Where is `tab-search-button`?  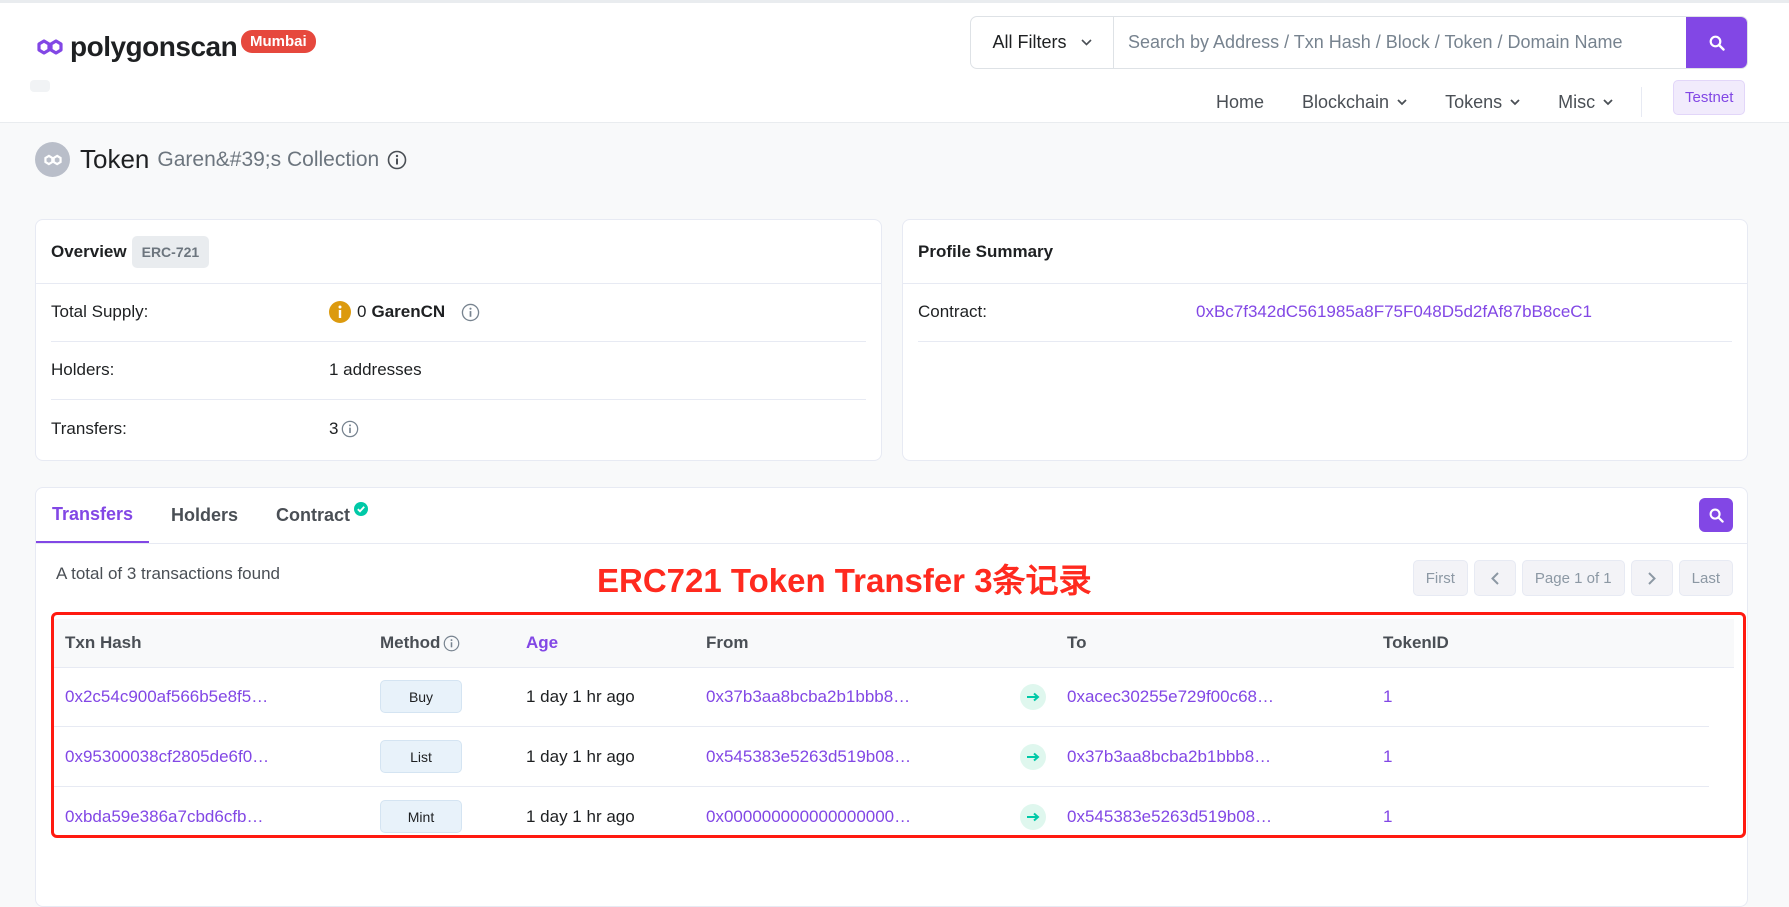 tab-search-button is located at coordinates (1716, 515).